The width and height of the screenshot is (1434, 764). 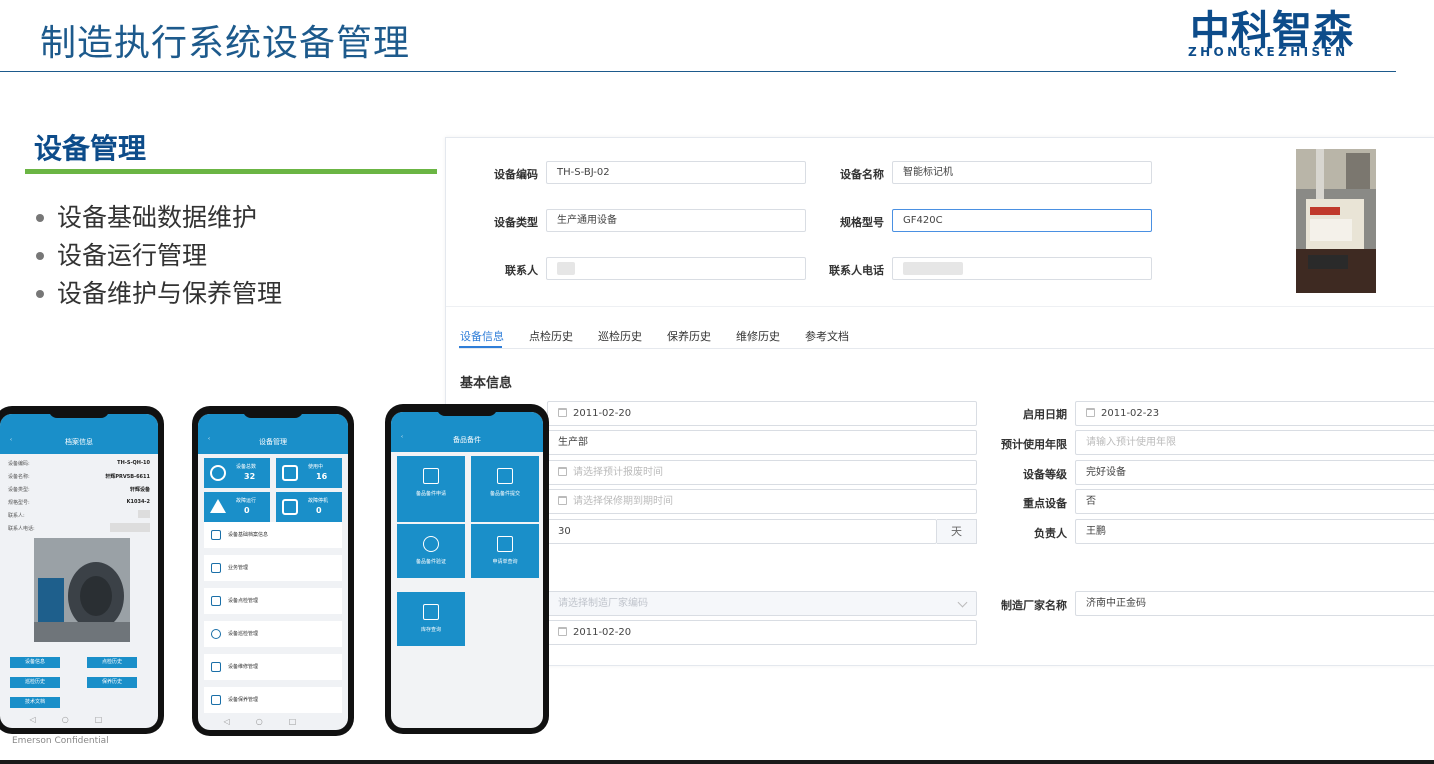 What do you see at coordinates (159, 256) in the screenshot?
I see `bullet-list: 设备基础数据维护 设备运行管理 设备维护与保养管理` at bounding box center [159, 256].